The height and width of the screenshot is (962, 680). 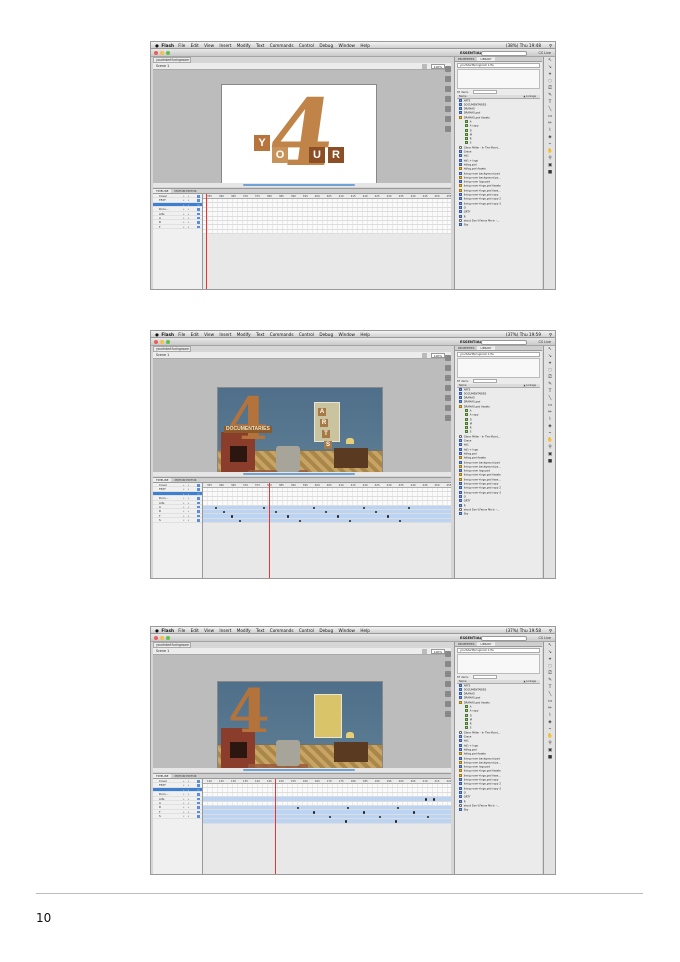 I want to click on components-icon, so click(x=448, y=704).